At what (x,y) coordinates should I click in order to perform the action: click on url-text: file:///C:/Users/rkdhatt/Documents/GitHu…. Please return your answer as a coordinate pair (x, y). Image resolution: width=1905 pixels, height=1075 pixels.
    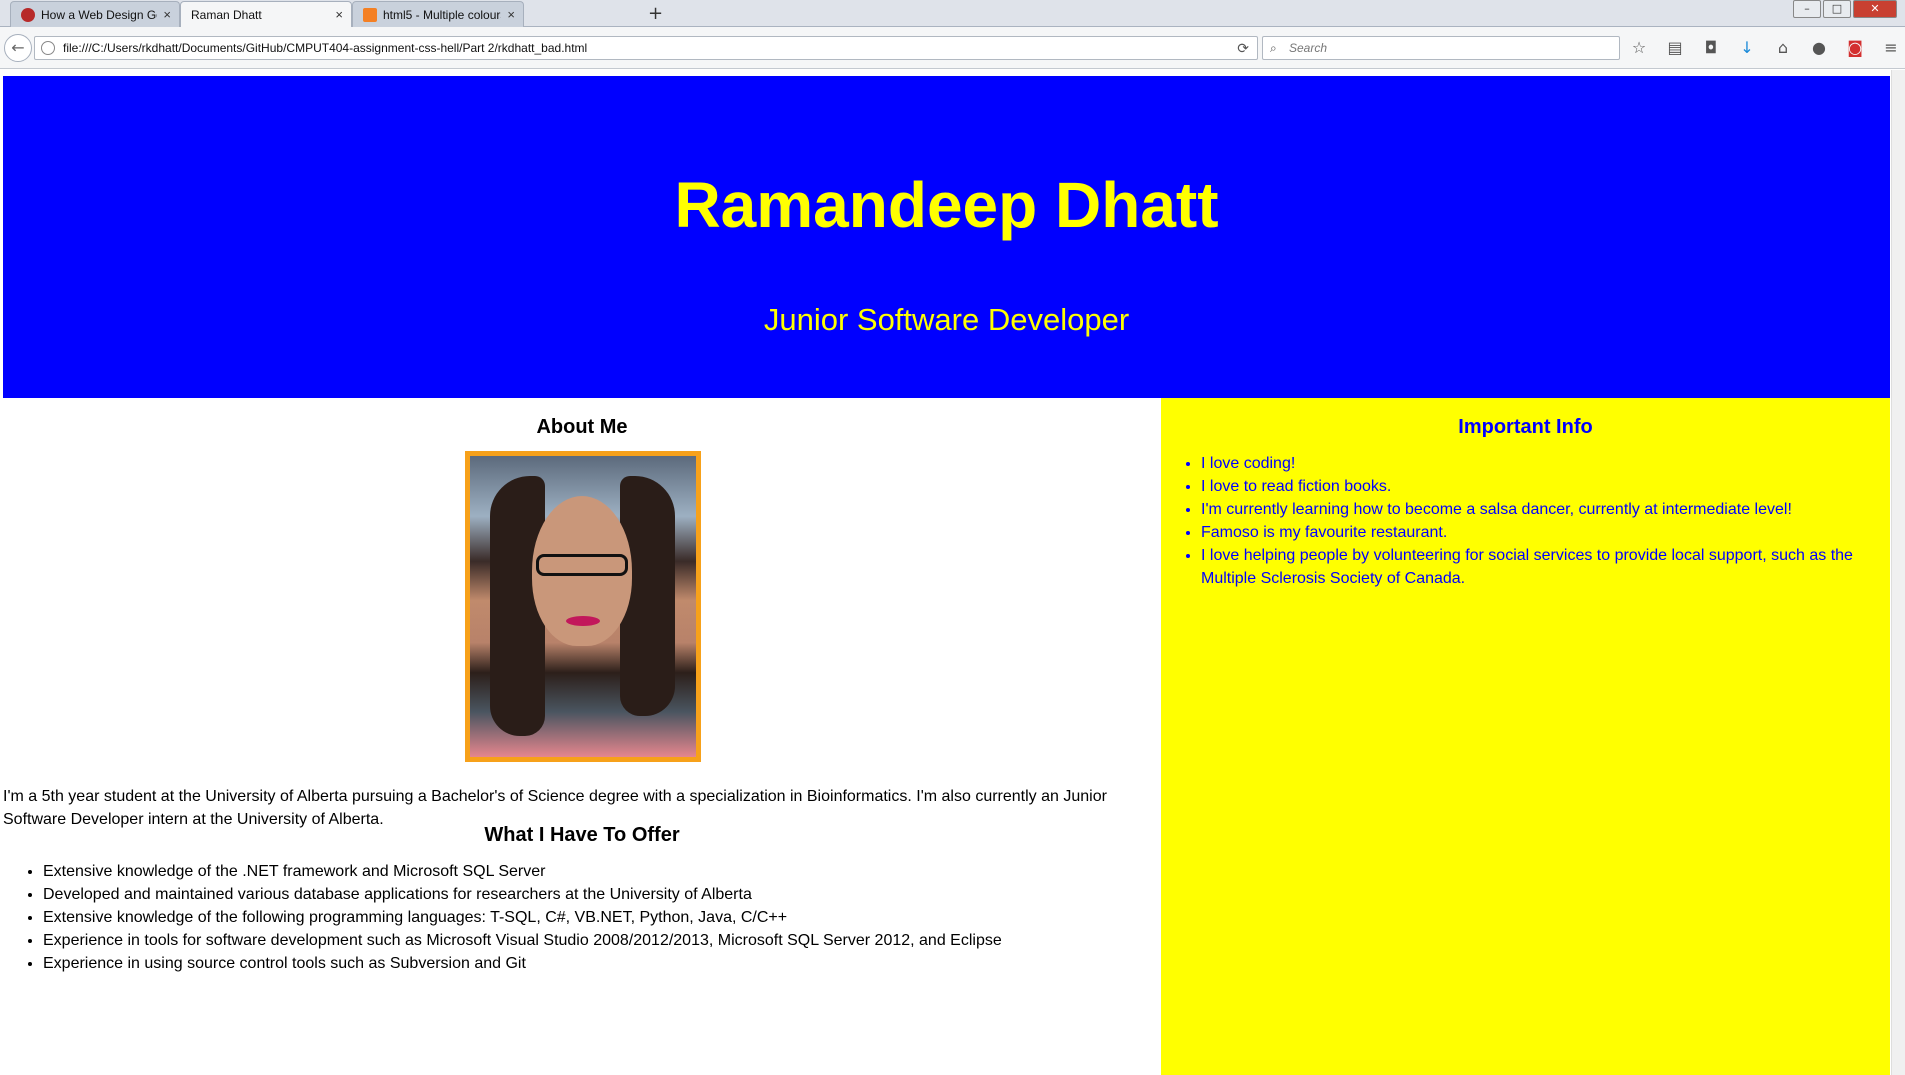
    Looking at the image, I should click on (325, 48).